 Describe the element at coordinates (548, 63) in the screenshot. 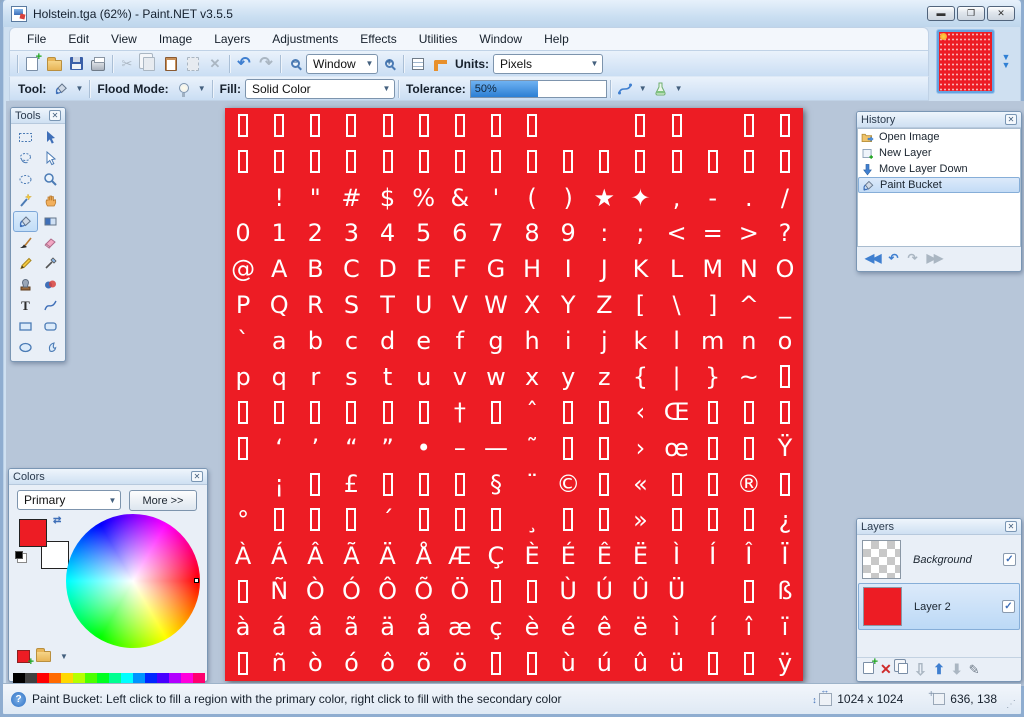

I see `units-dropdown: Pixels ▼` at that location.